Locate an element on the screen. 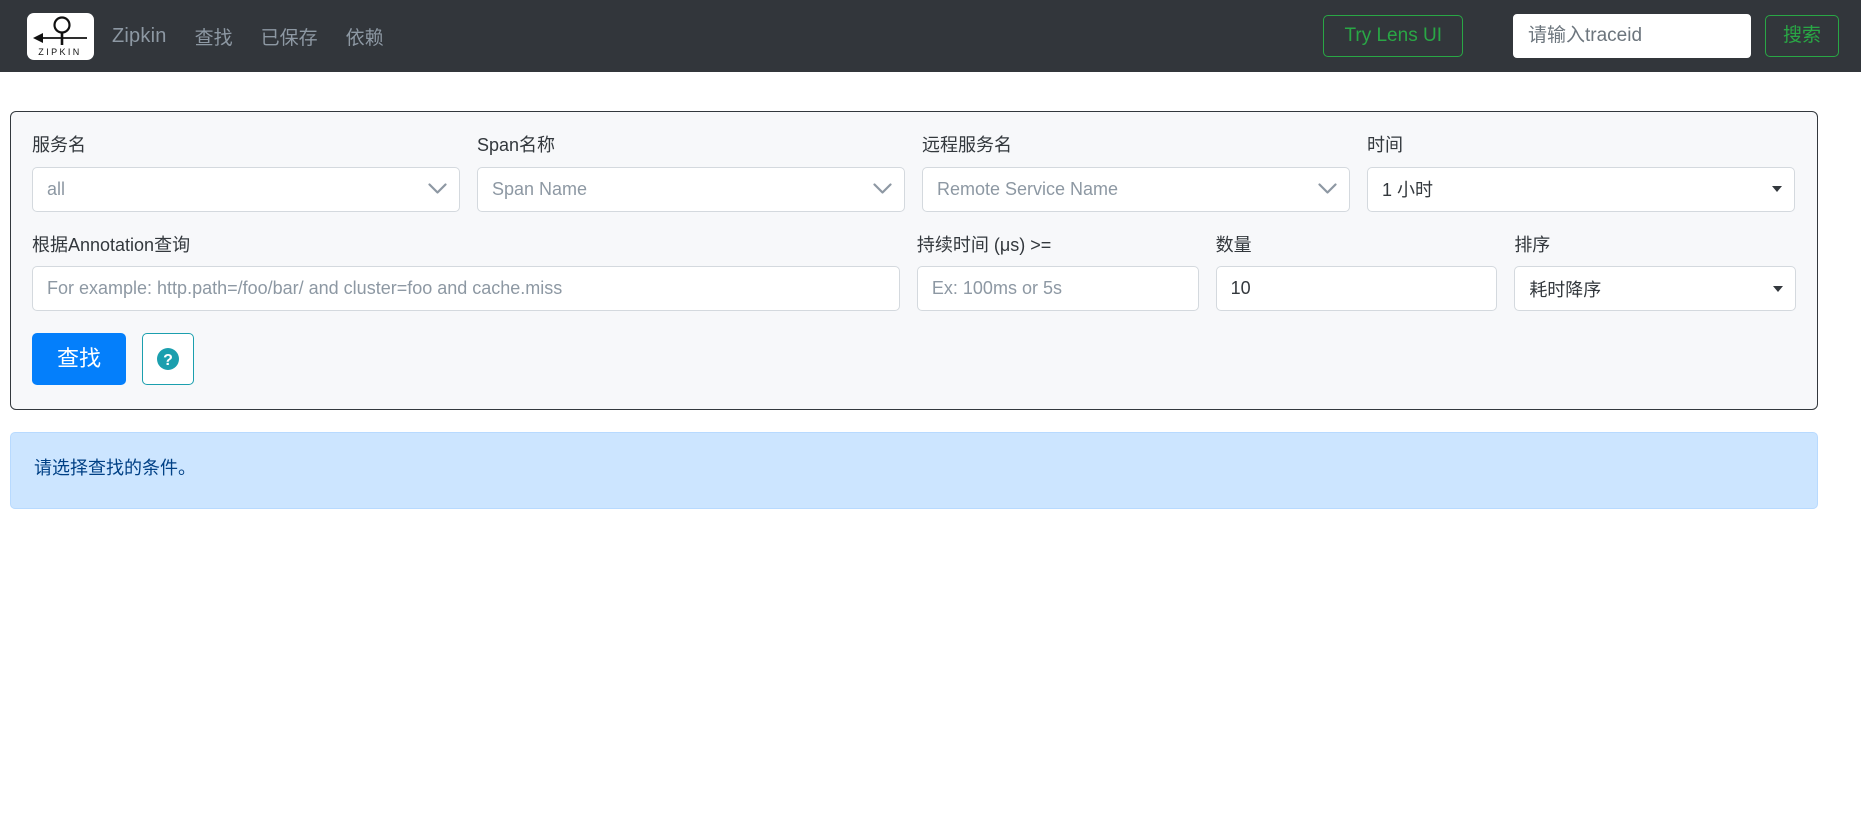 Image resolution: width=1861 pixels, height=840 pixels. label-annotation-query: 根据Annotation查询 is located at coordinates (111, 244).